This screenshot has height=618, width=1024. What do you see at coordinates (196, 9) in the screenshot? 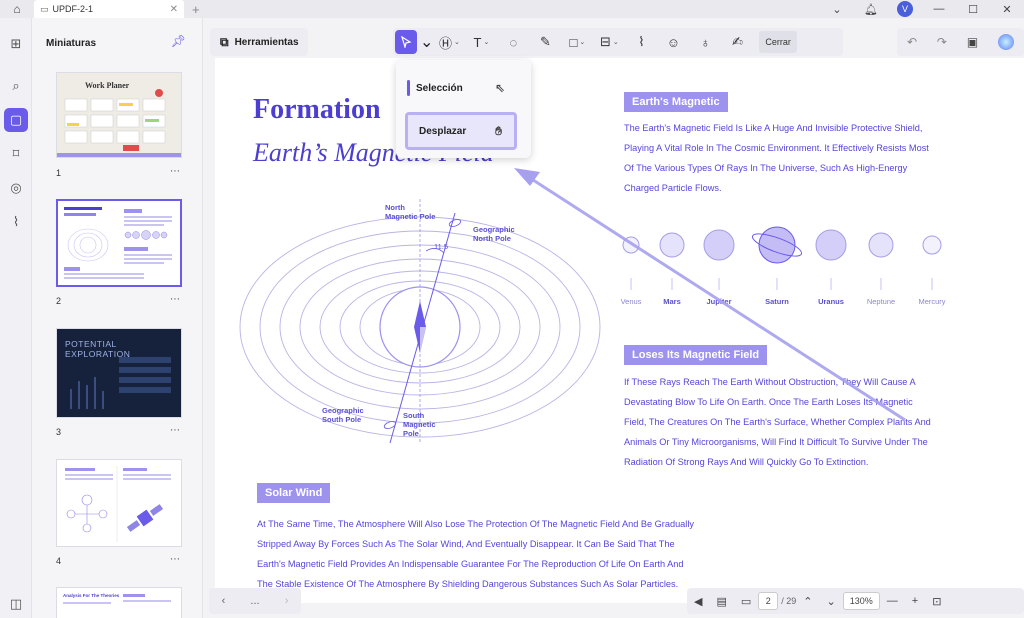
I see `new-tab-icon: +` at bounding box center [196, 9].